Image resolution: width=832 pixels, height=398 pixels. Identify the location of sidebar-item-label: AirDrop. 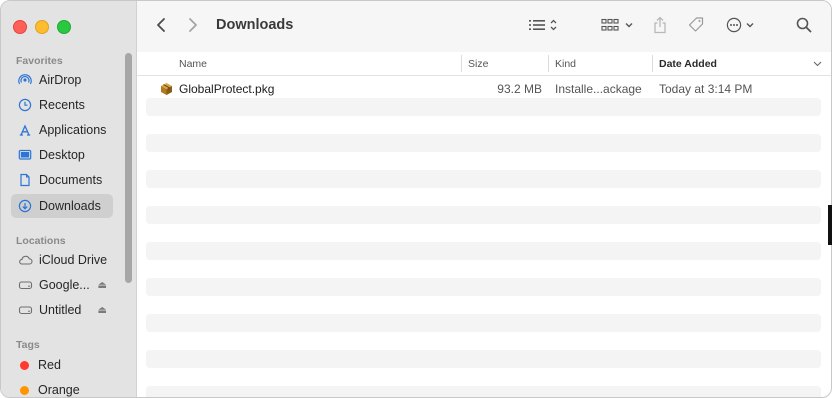
(60, 80).